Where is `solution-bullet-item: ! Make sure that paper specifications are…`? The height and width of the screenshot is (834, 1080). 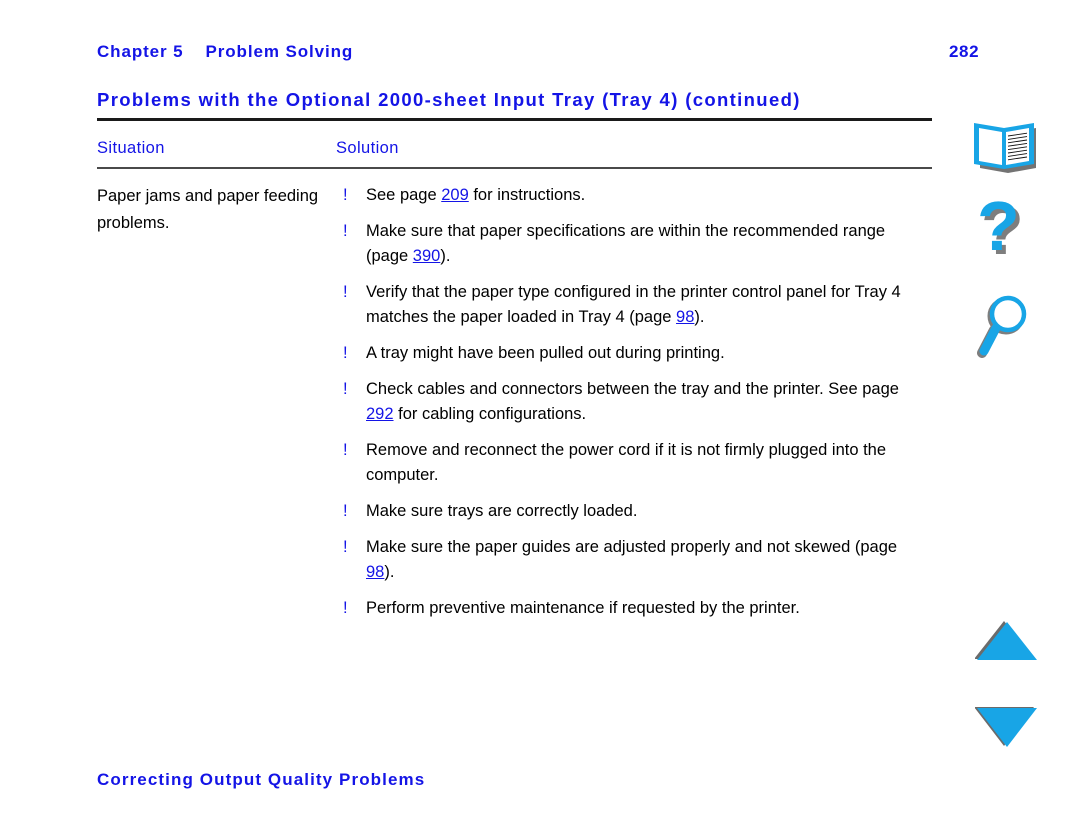
solution-bullet-item: ! Make sure that paper specifications are… is located at coordinates (631, 244).